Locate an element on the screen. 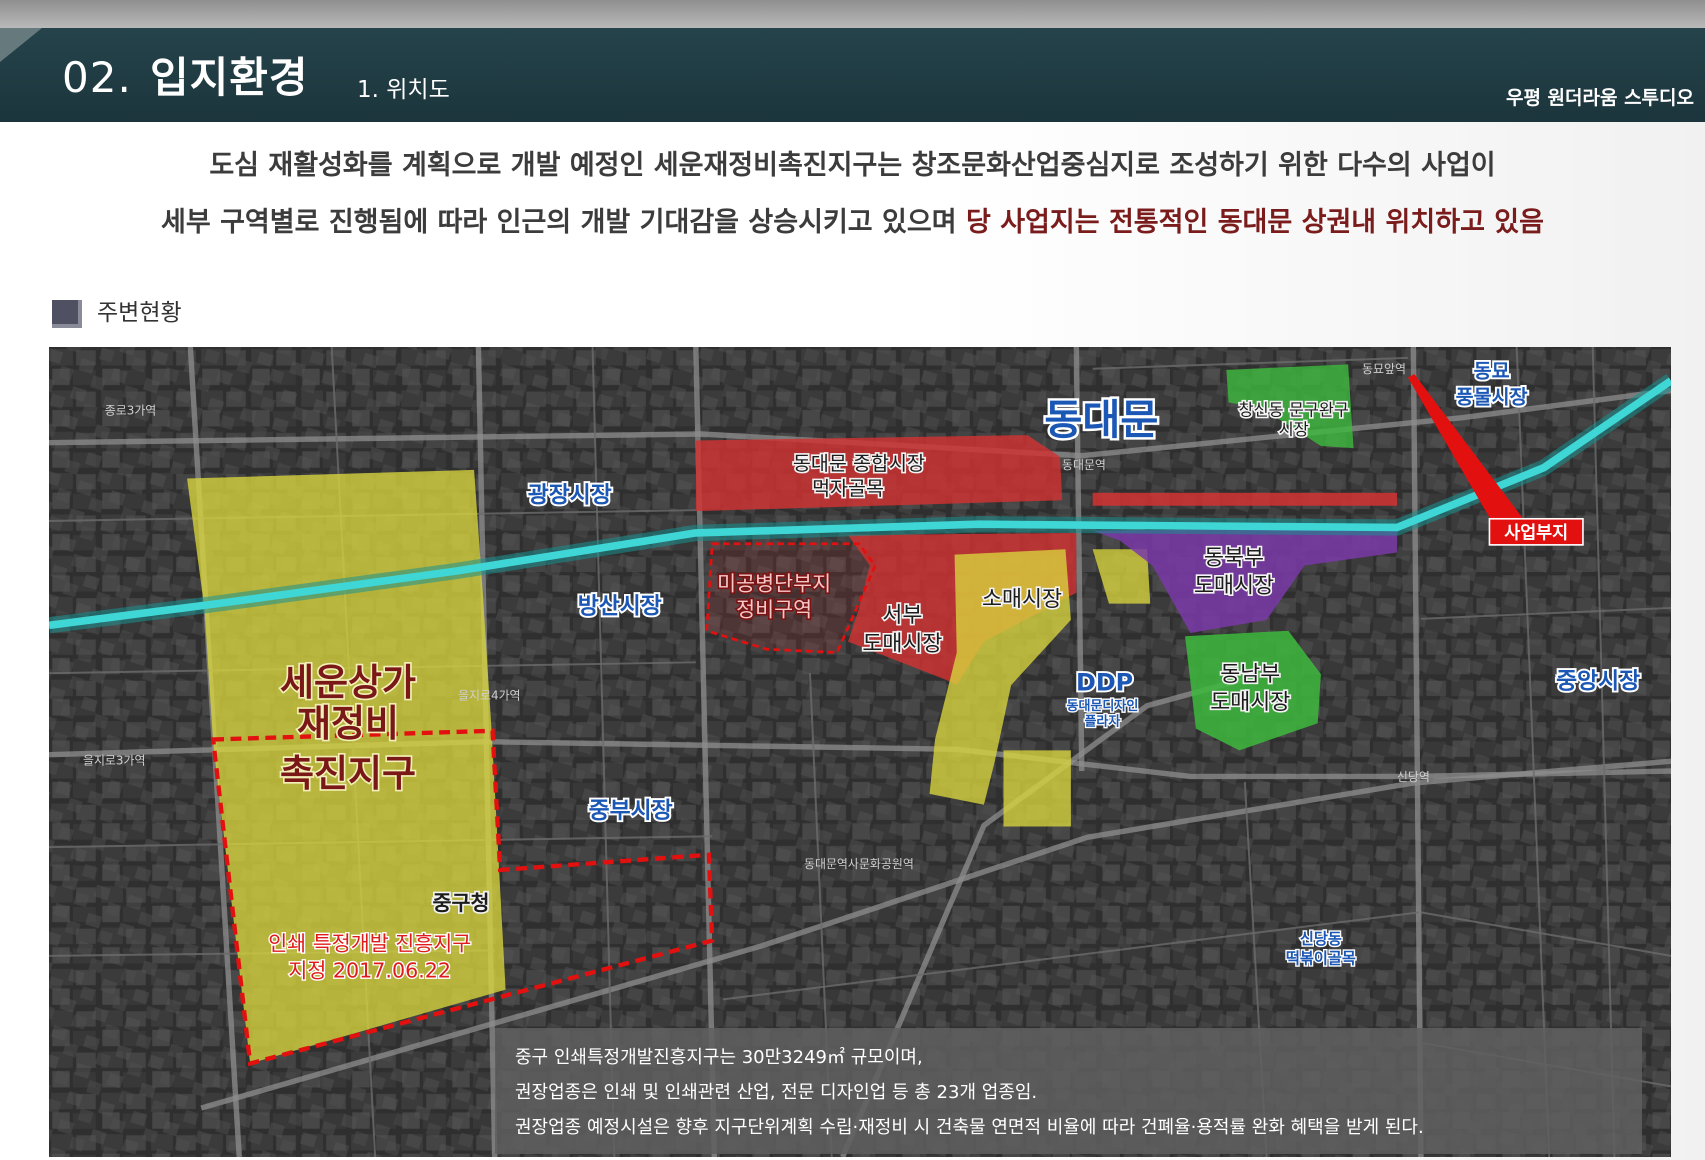 This screenshot has width=1705, height=1160. dongmyo-market-label-line1: 동묘 is located at coordinates (1492, 370).